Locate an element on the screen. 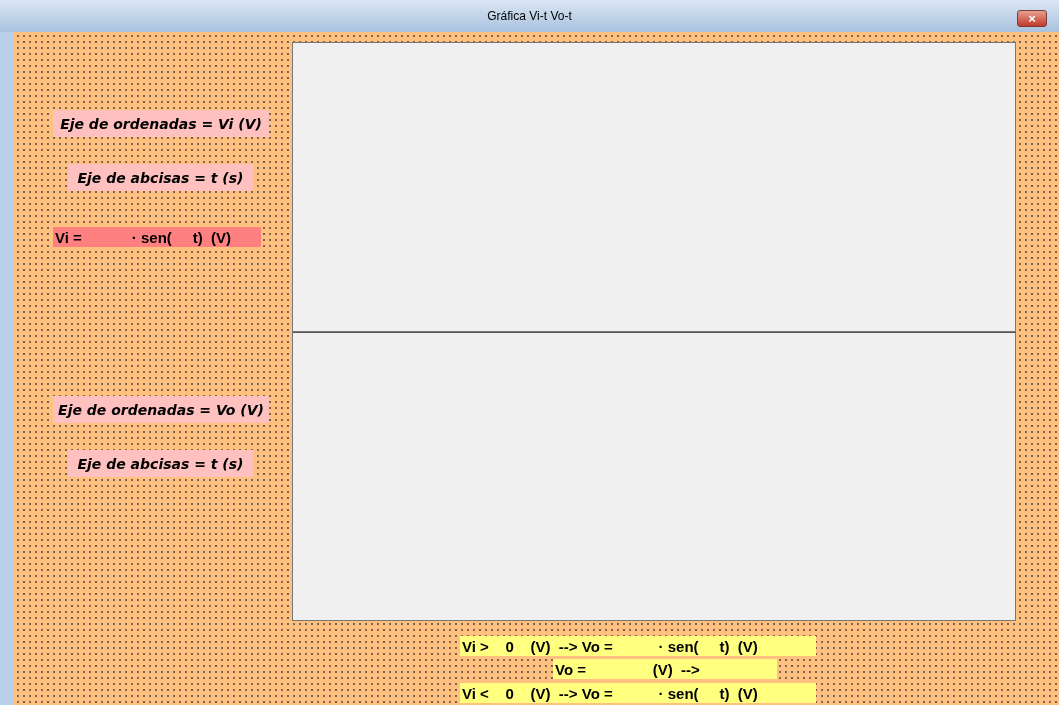 The height and width of the screenshot is (705, 1059). equation-label: Vi = · sen( t) (V) is located at coordinates (157, 237).